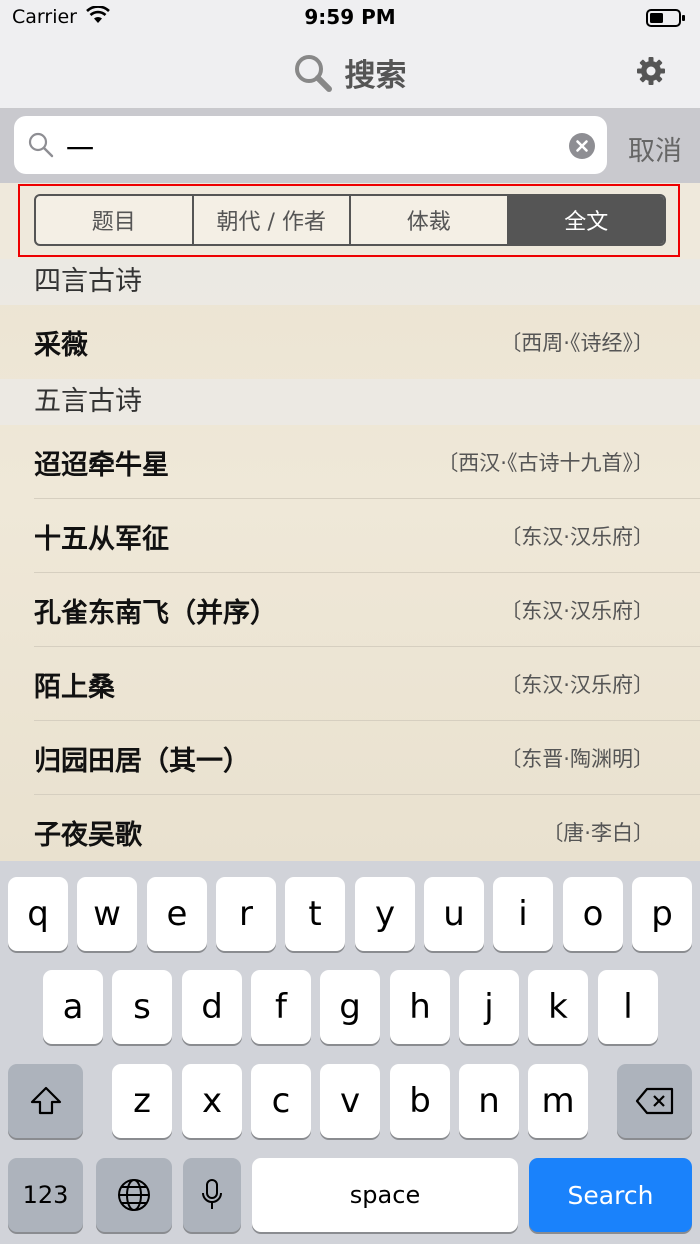 The height and width of the screenshot is (1244, 700). I want to click on segment-genre: 体裁, so click(430, 220).